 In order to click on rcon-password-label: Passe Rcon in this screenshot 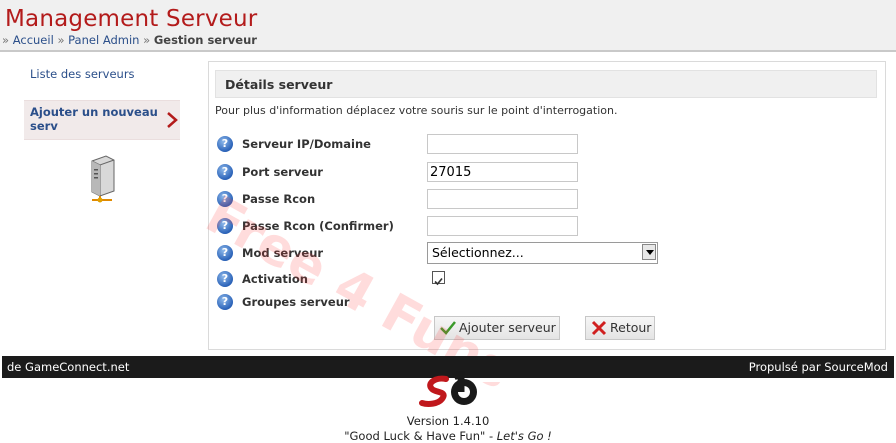, I will do `click(279, 199)`.